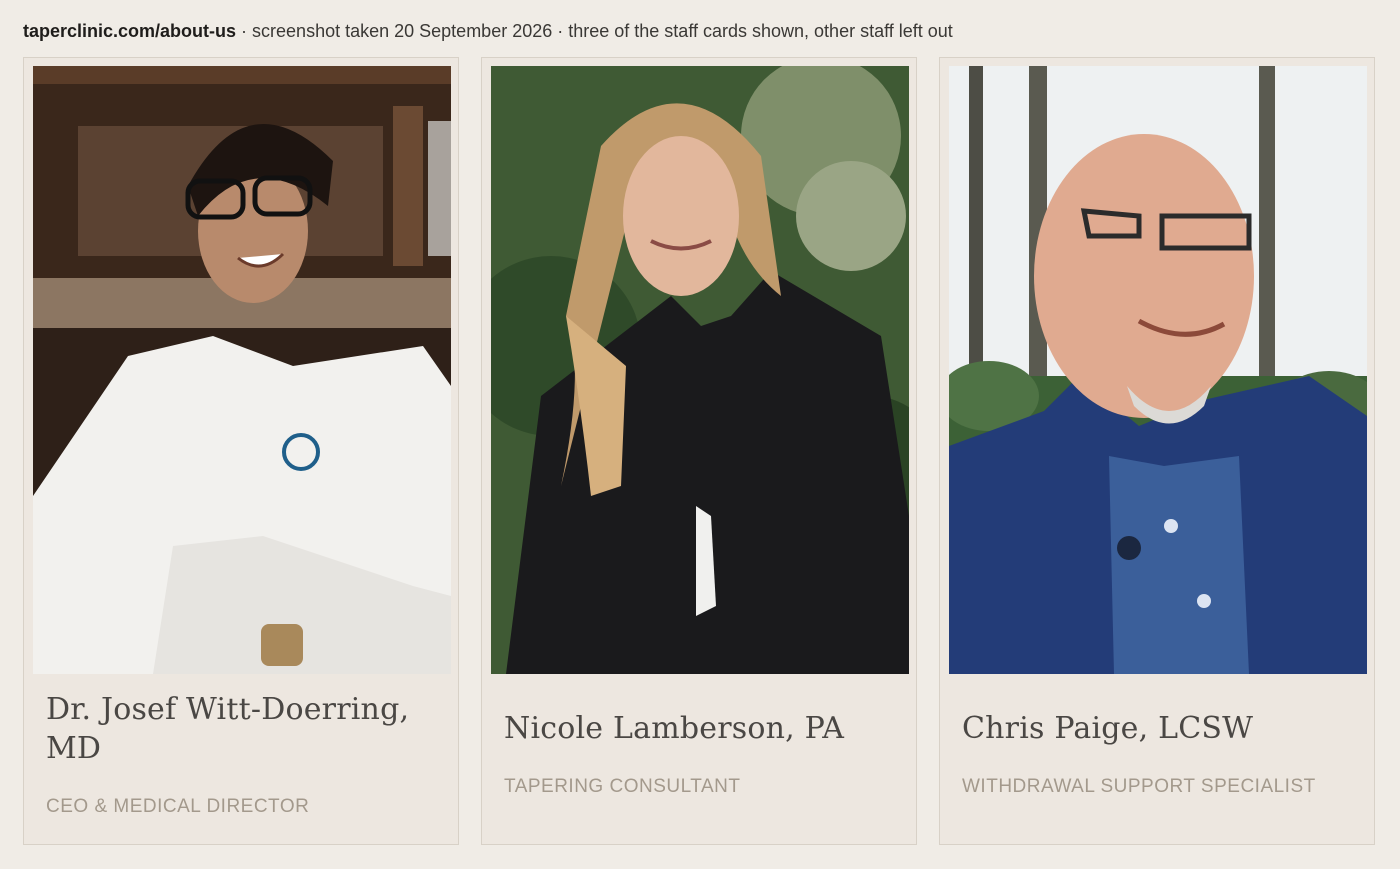  What do you see at coordinates (228, 729) in the screenshot?
I see `staff-name: Dr. Josef Witt-Doerring, MD` at bounding box center [228, 729].